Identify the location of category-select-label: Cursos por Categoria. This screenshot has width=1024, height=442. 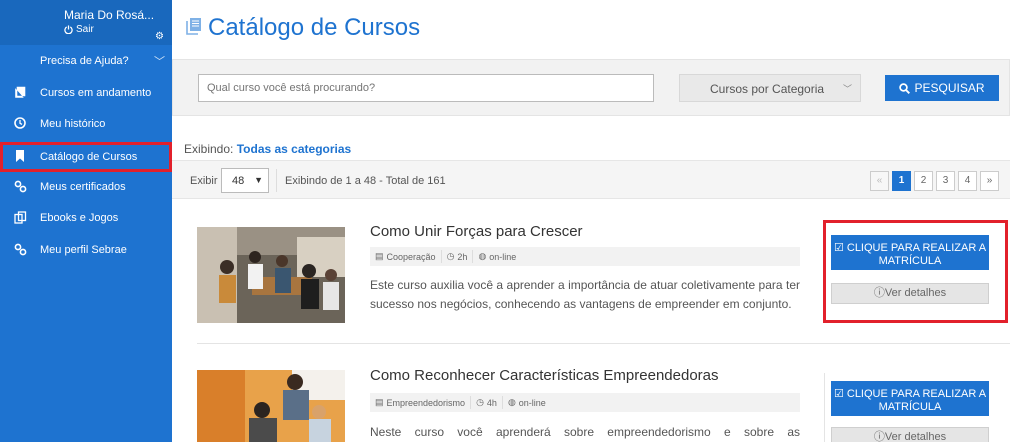
(767, 89).